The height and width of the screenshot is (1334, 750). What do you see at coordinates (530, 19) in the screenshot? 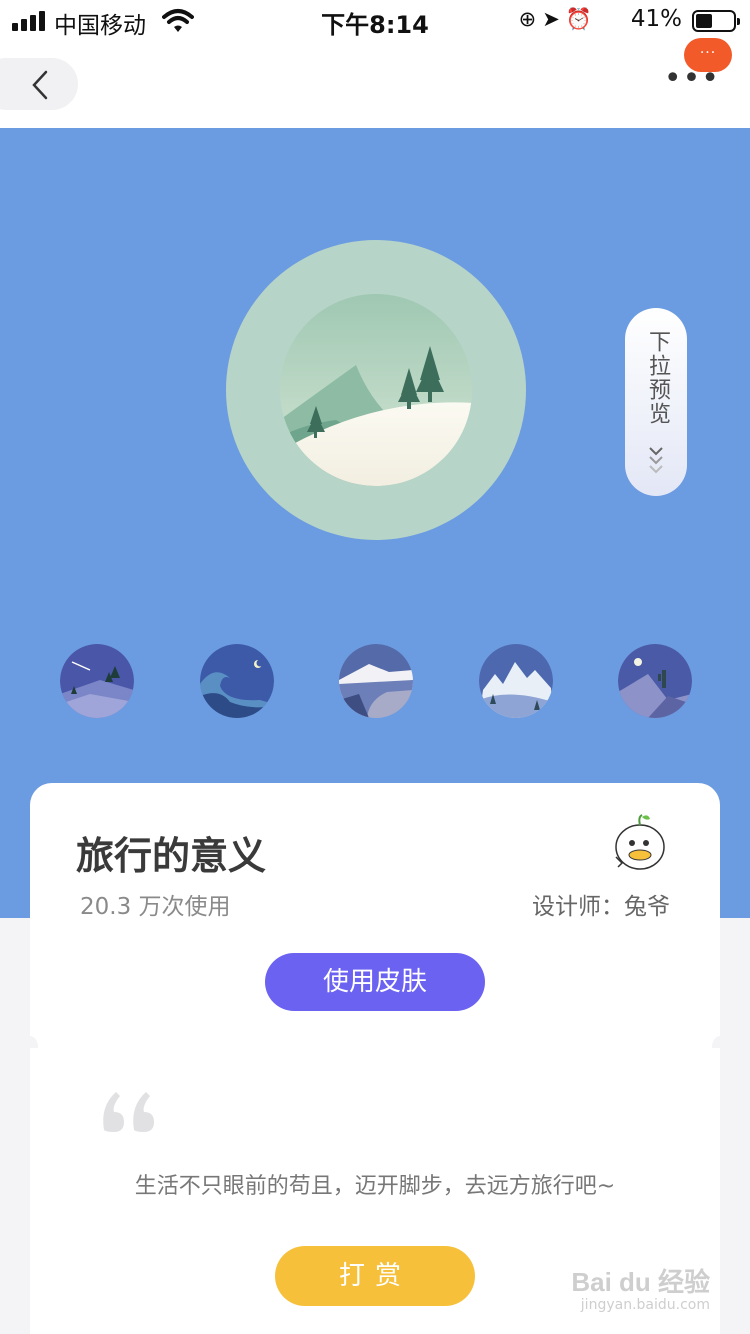
I see `rotation-lock-icon: ⊕` at bounding box center [530, 19].